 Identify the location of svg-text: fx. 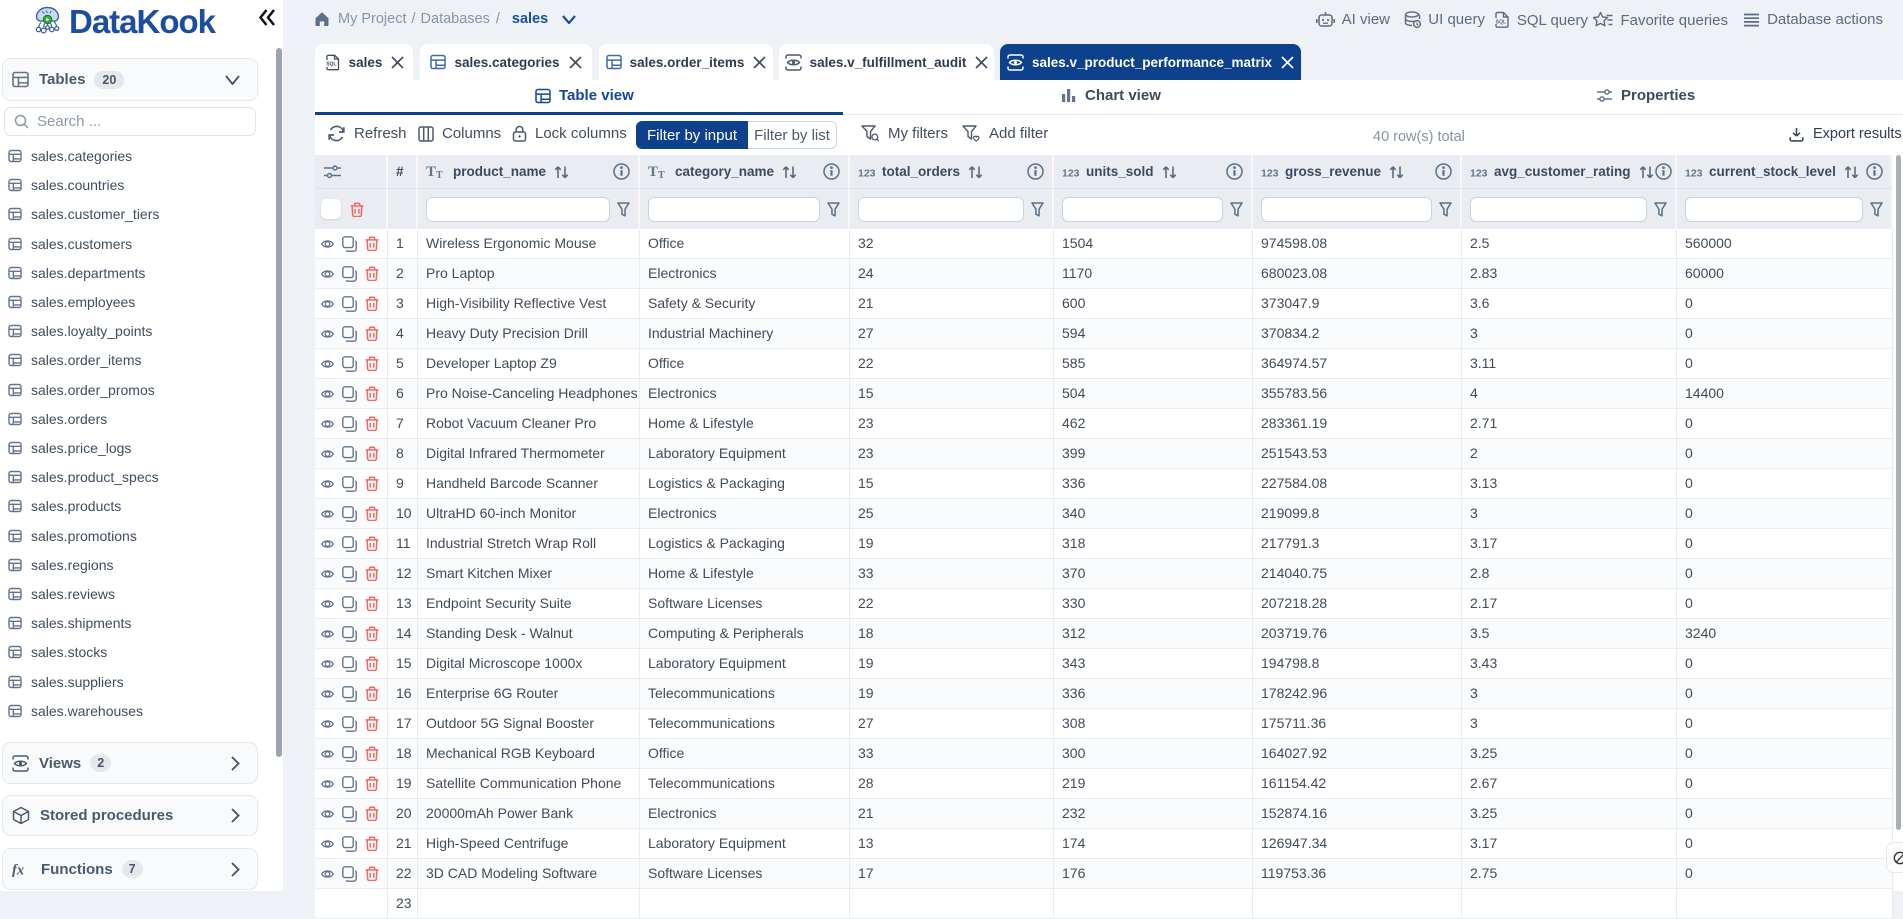
(18, 870).